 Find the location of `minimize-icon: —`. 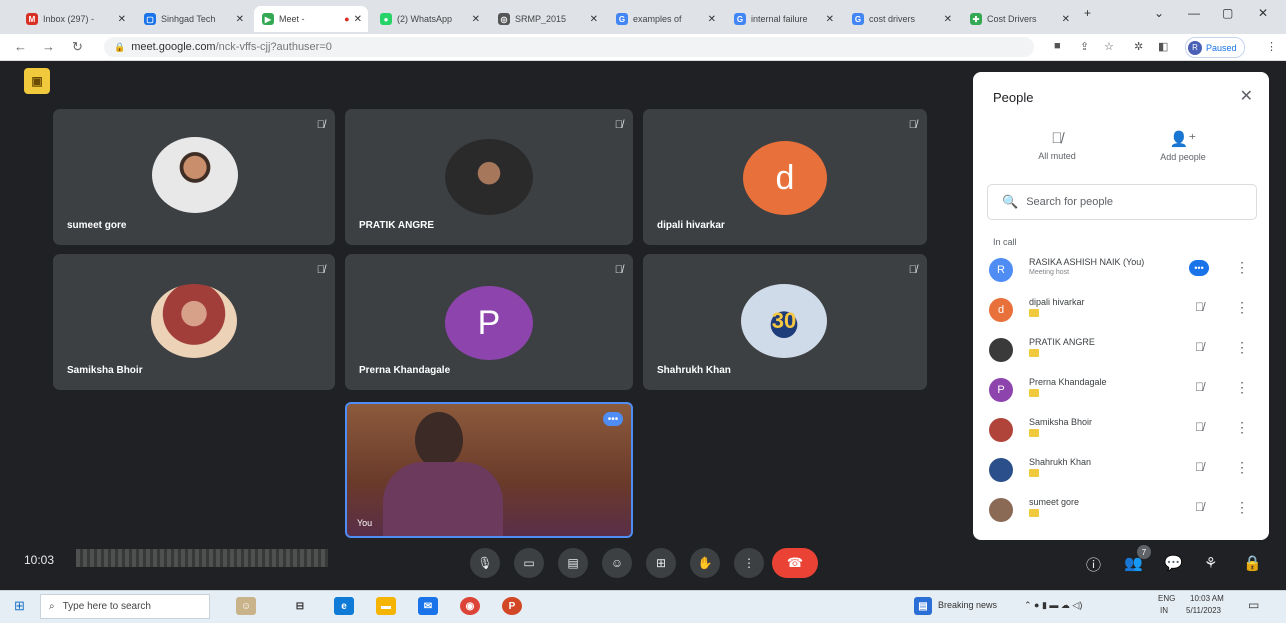

minimize-icon: — is located at coordinates (1194, 13).